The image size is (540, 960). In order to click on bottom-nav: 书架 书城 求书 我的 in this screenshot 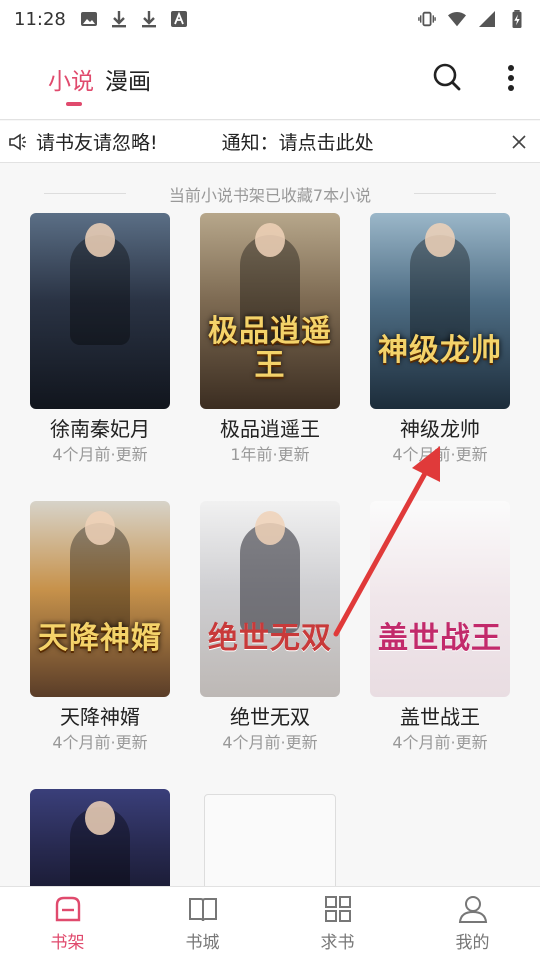, I will do `click(270, 923)`.